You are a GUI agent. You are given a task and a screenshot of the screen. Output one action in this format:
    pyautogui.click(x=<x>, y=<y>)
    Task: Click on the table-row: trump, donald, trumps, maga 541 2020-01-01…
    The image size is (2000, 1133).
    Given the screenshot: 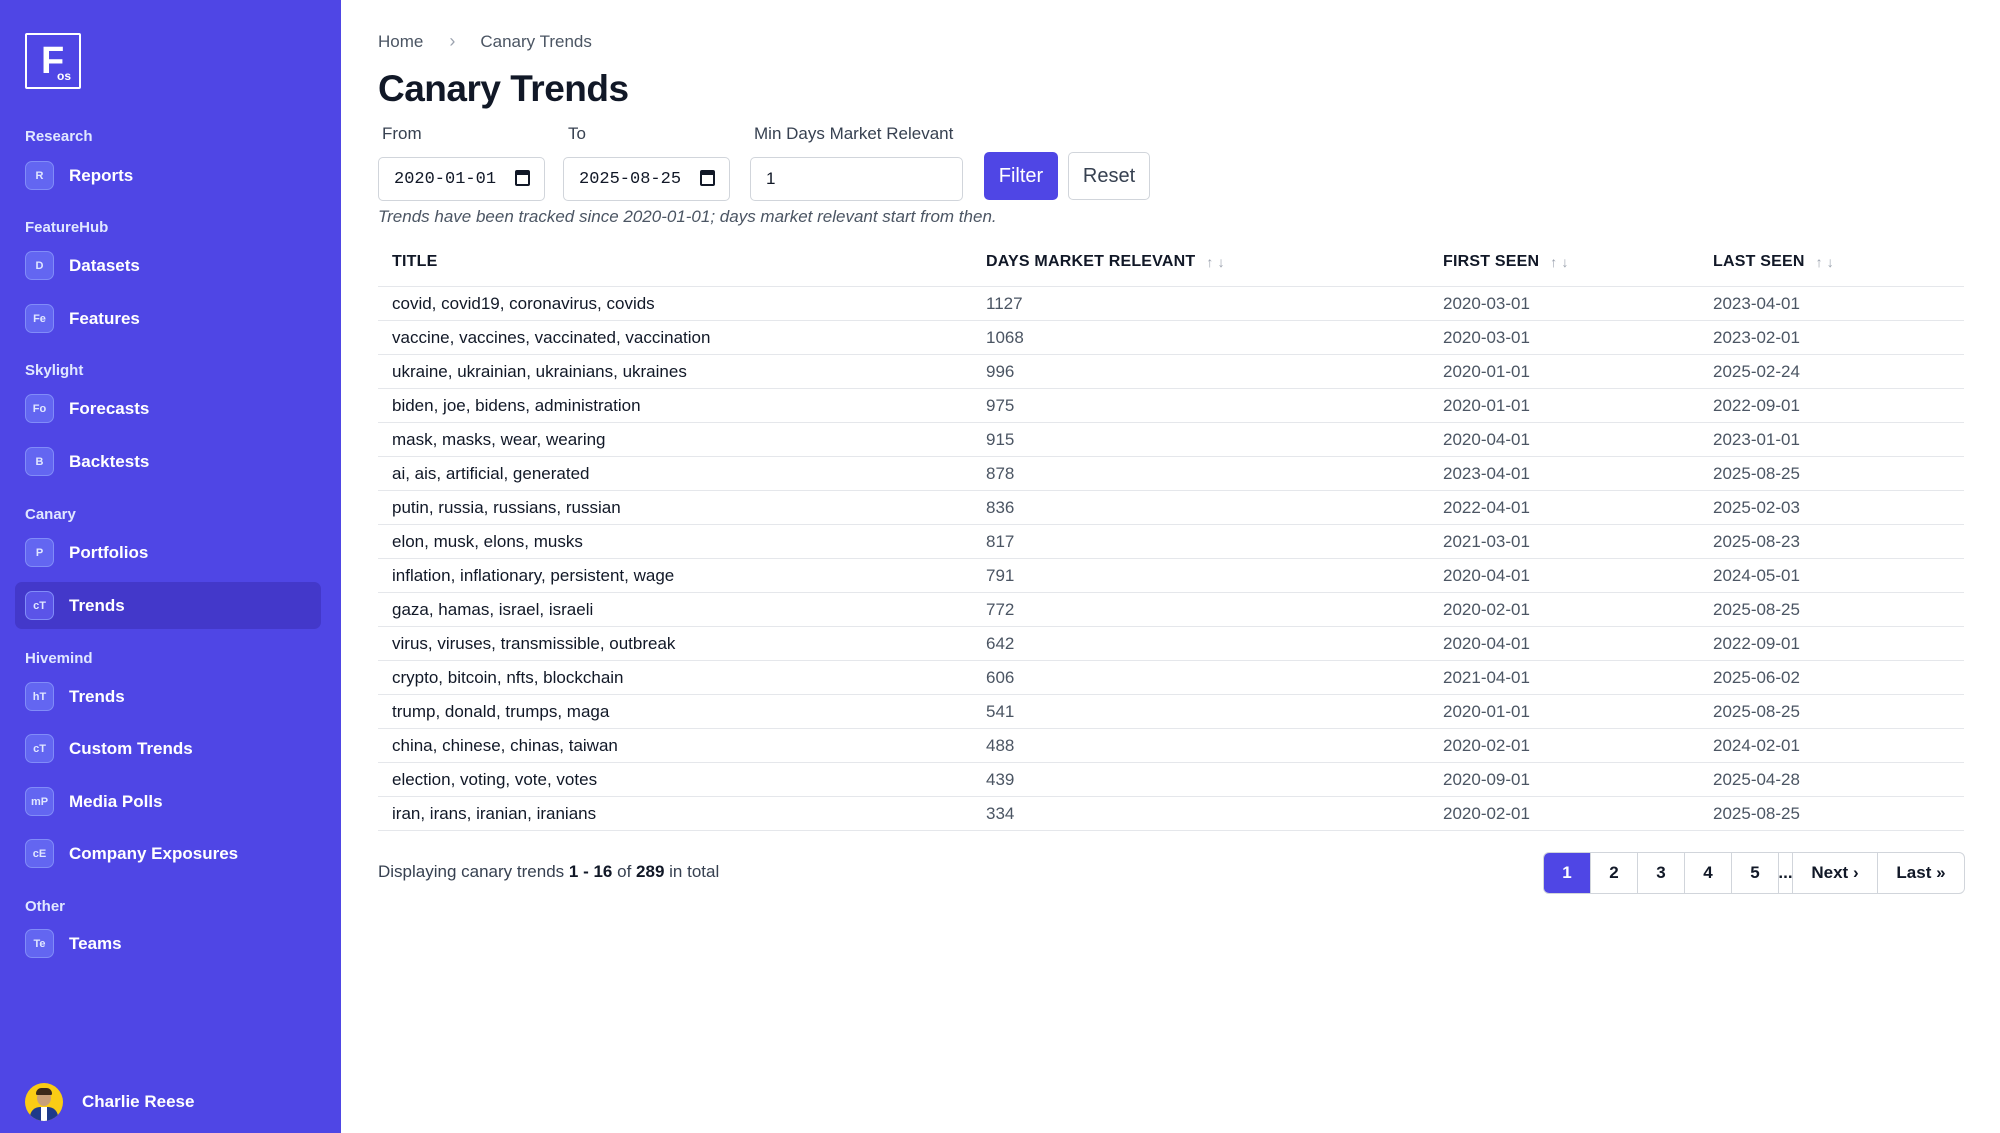 What is the action you would take?
    pyautogui.click(x=1171, y=712)
    